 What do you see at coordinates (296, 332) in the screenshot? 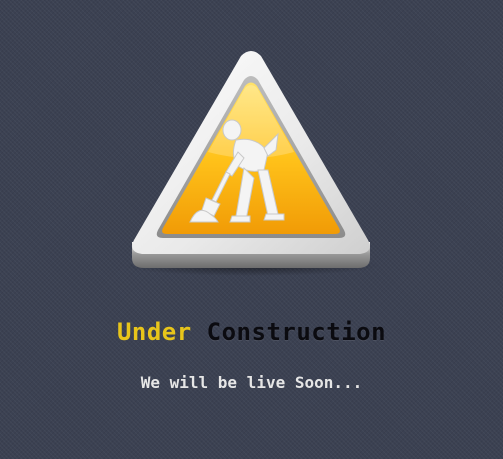
I see `title-word-construction: Construction` at bounding box center [296, 332].